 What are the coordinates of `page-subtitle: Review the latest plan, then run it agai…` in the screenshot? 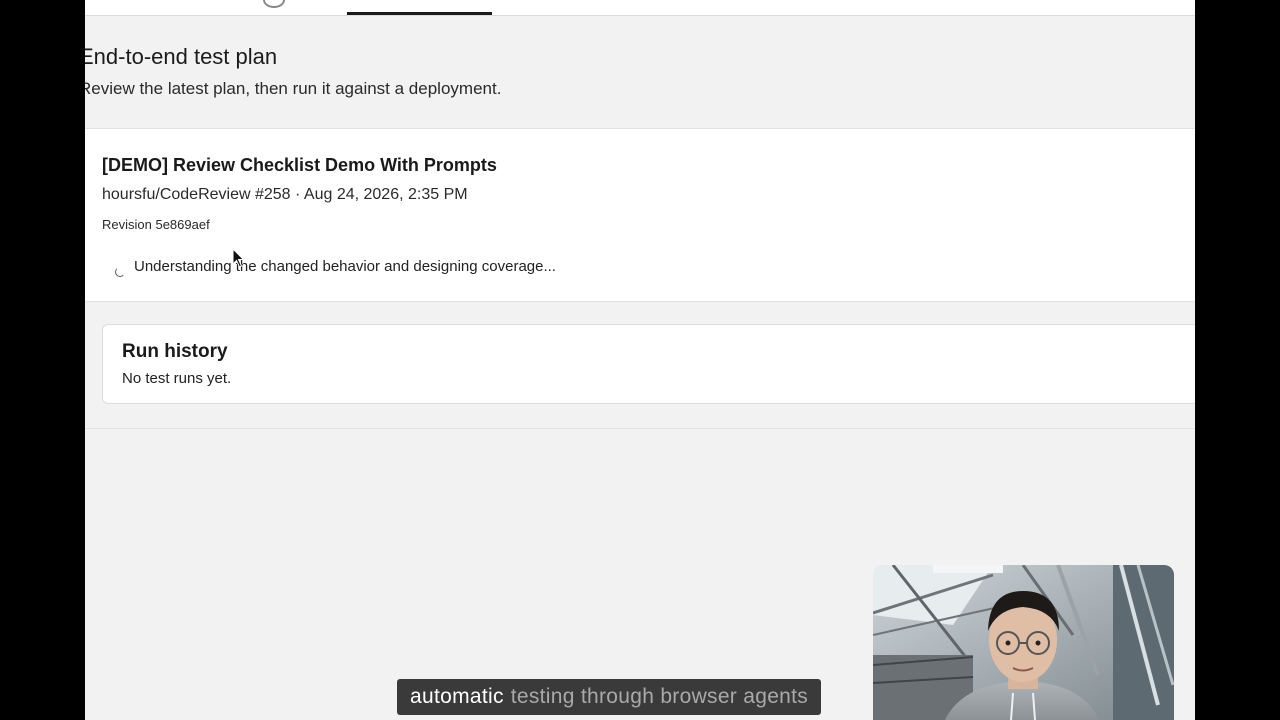 It's located at (293, 88).